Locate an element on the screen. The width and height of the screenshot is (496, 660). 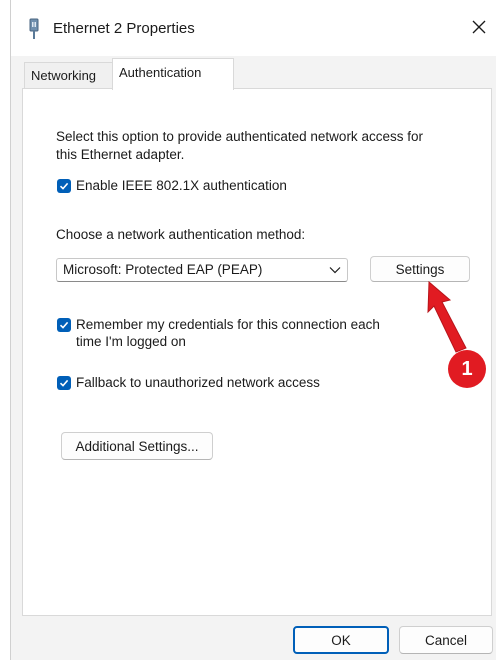
window-title: Ethernet 2 Properties is located at coordinates (124, 28).